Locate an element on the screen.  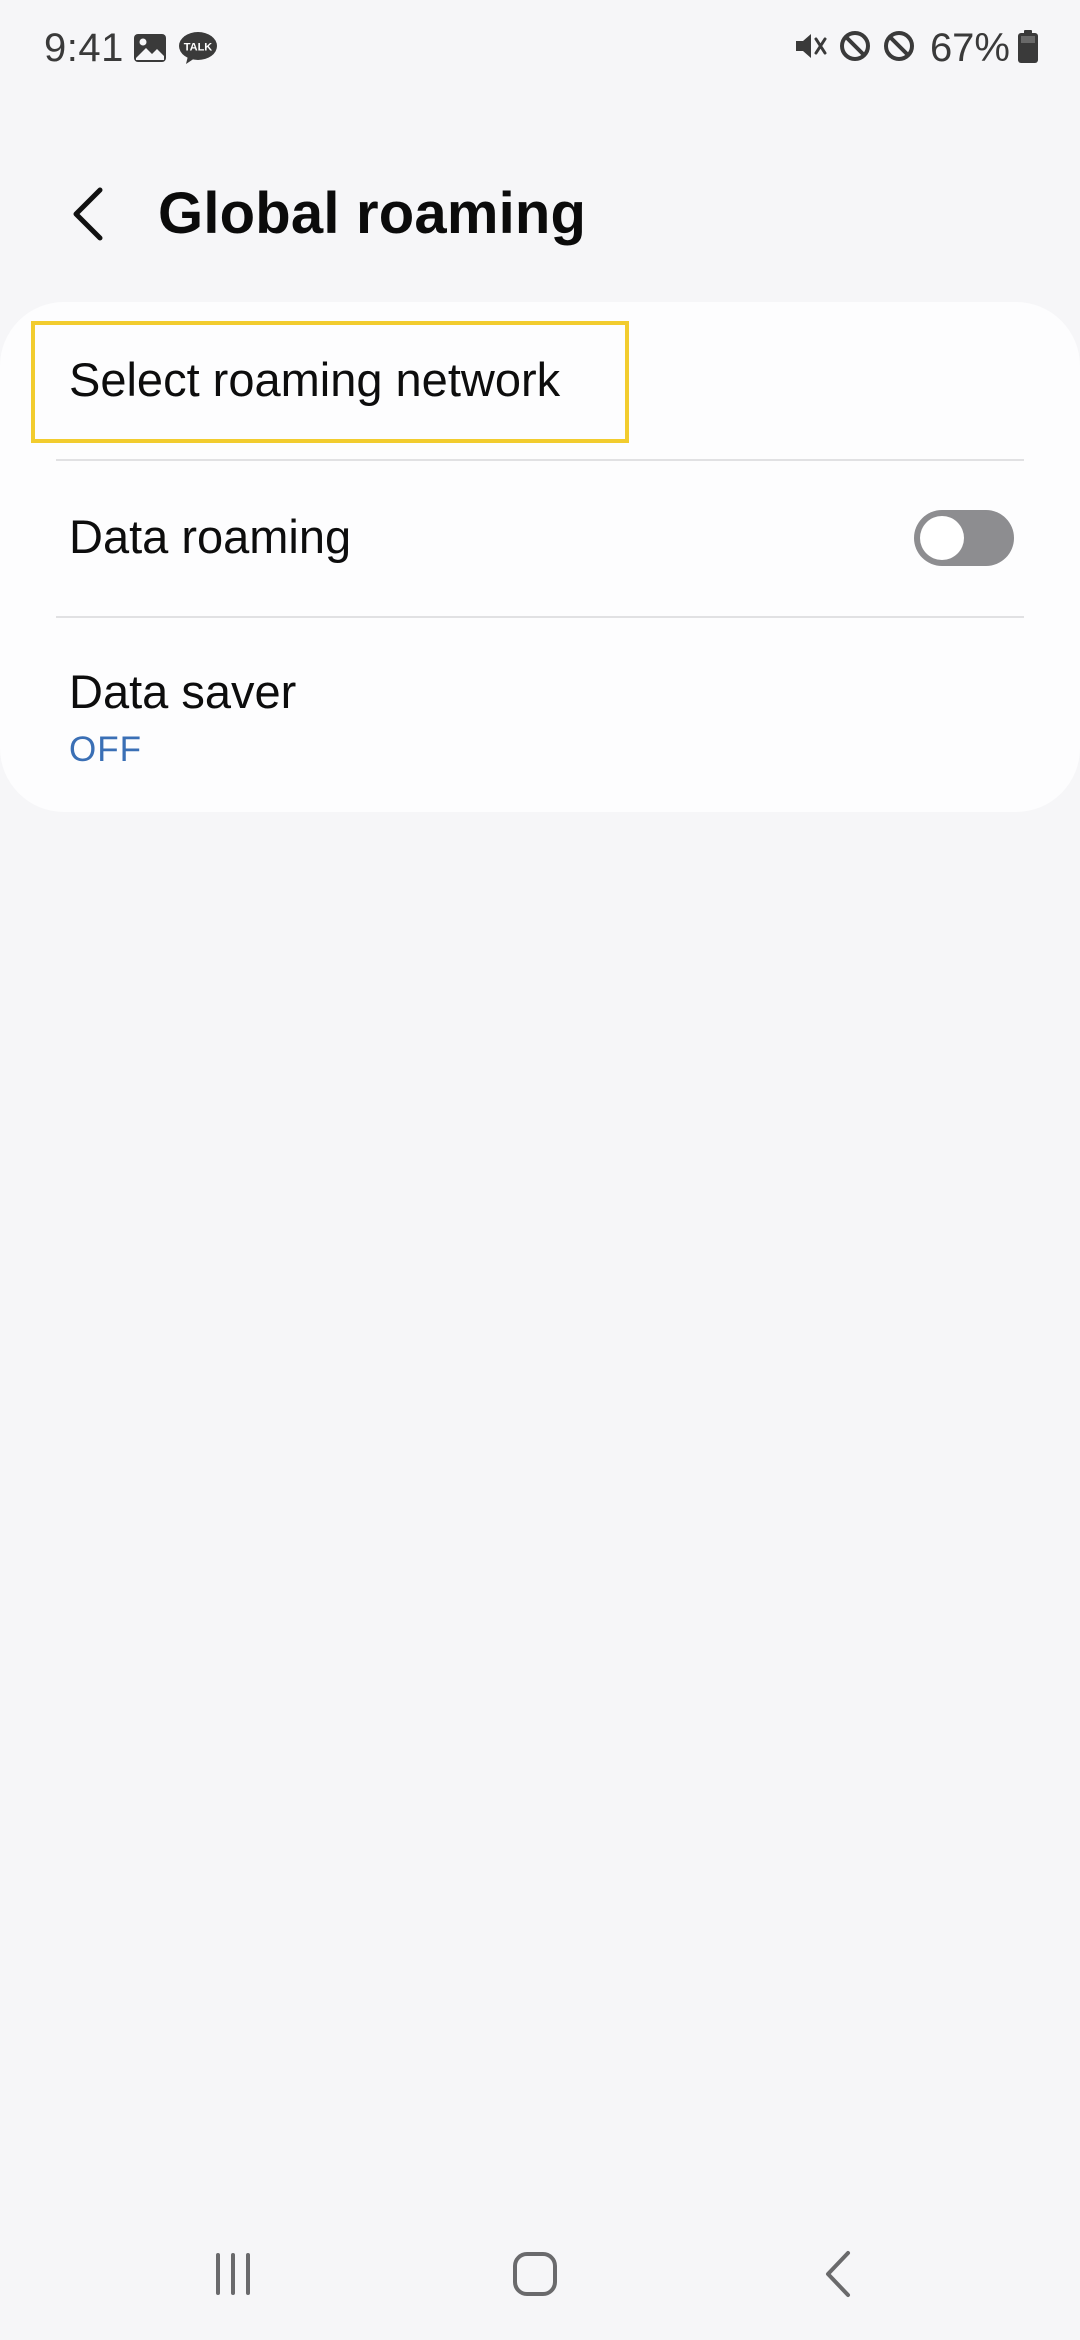
status-left-icons: TALK is located at coordinates (175, 50).